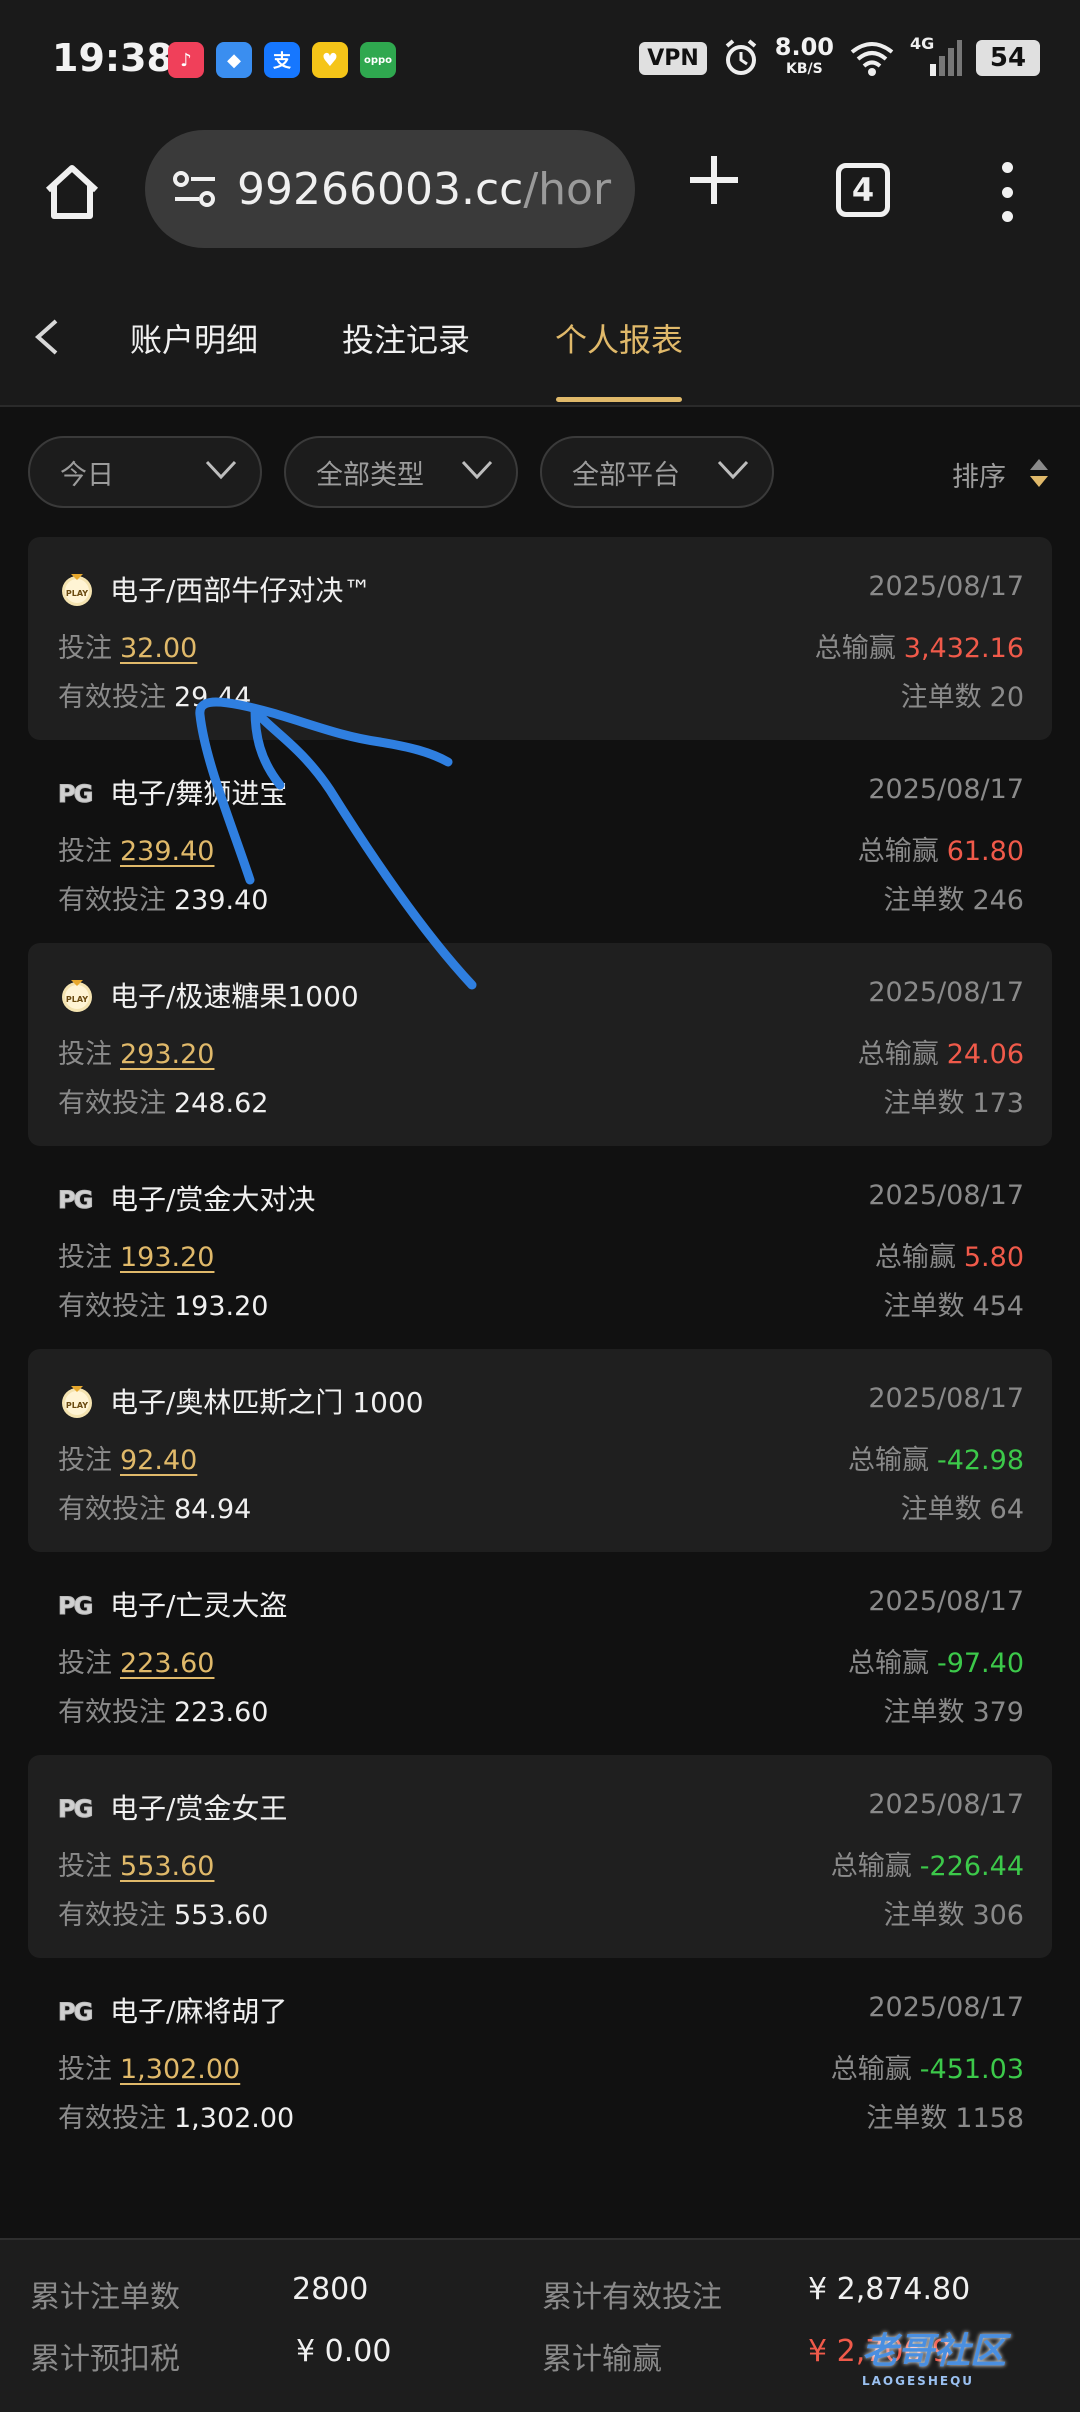  What do you see at coordinates (406, 338) in the screenshot?
I see `tab-bet-records: 投注记录` at bounding box center [406, 338].